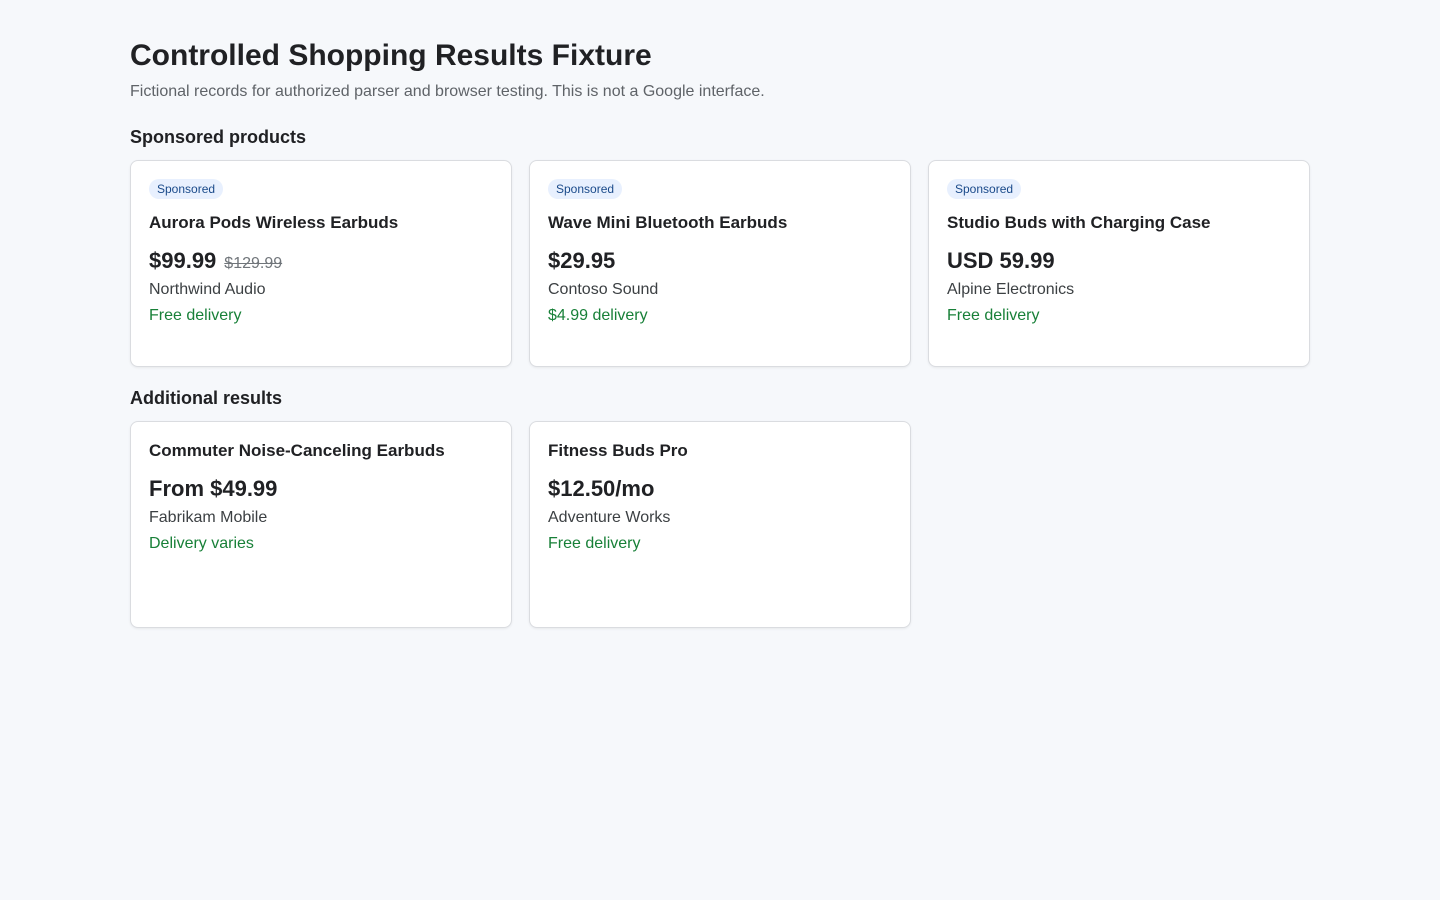  Describe the element at coordinates (391, 55) in the screenshot. I see `page-title: Controlled Shopping Results Fixture` at that location.